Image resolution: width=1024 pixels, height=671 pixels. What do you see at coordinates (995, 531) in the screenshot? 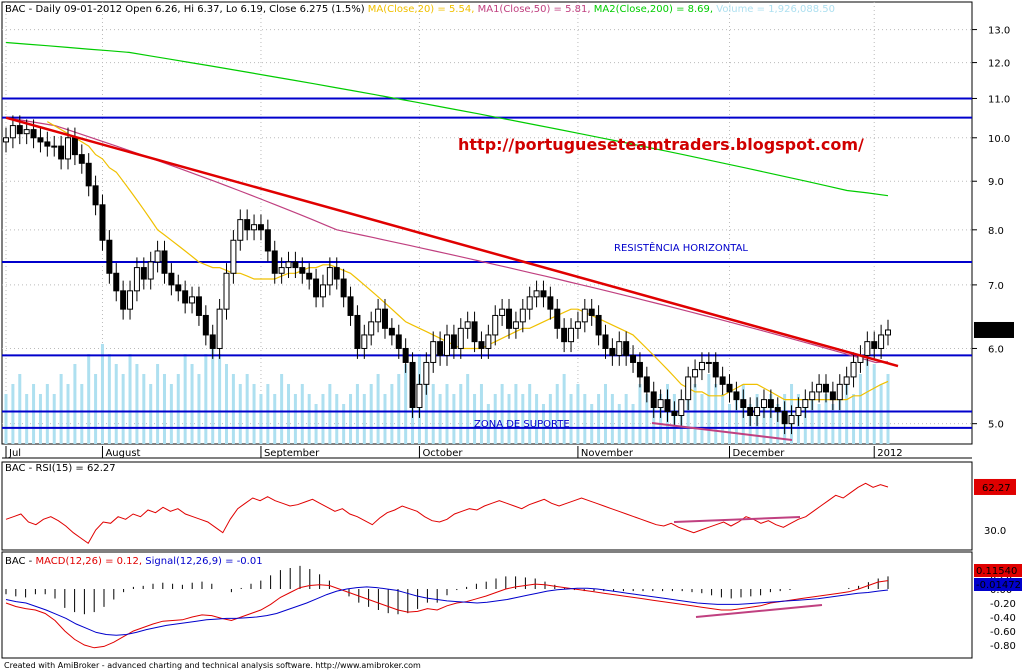
I see `rsi-tick-label: 30.0` at bounding box center [995, 531].